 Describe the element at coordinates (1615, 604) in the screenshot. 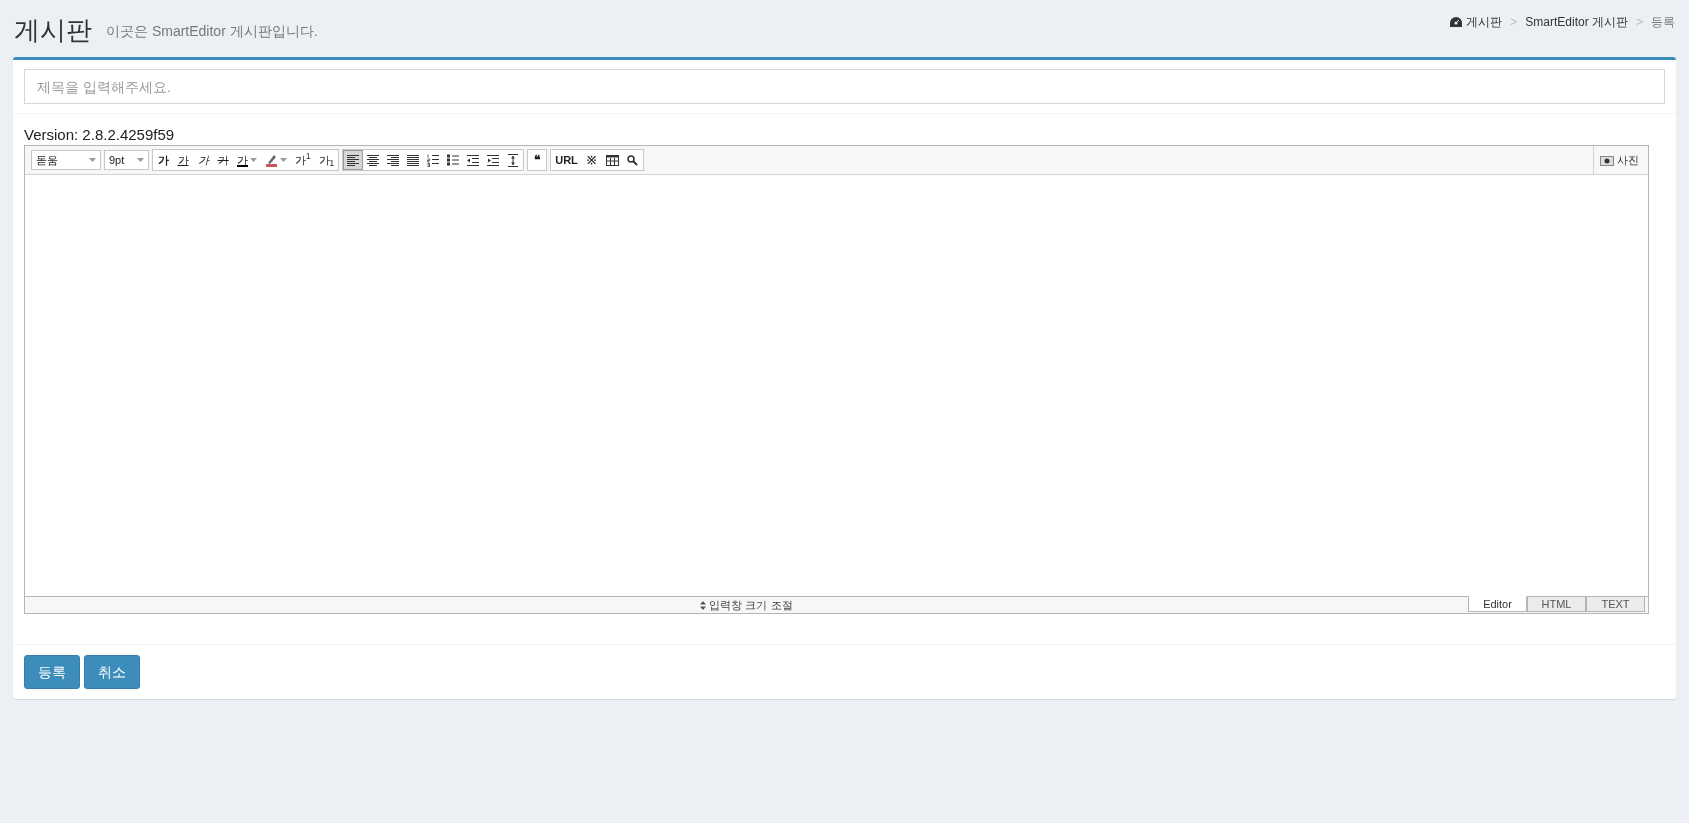

I see `mode-tab: TEXT` at that location.